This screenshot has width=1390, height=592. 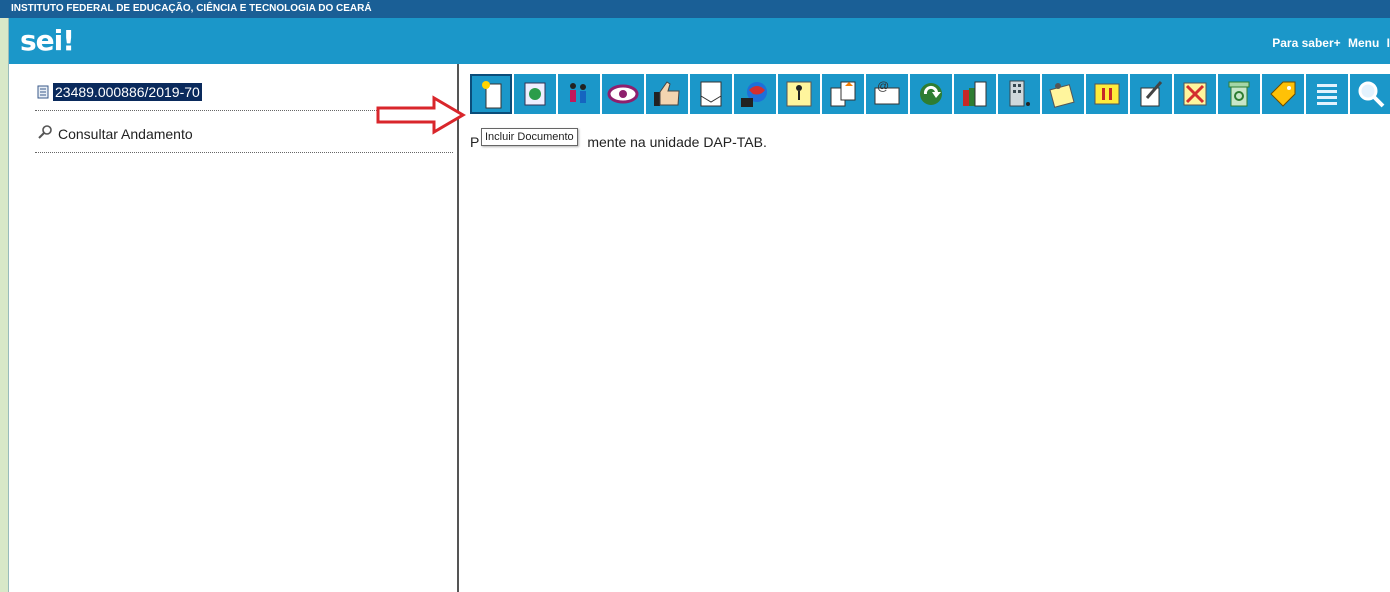 I want to click on start-related-process-icon, so click(x=535, y=94).